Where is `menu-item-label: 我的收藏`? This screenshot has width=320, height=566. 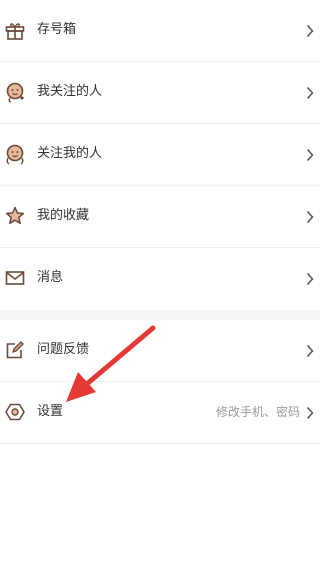 menu-item-label: 我的收藏 is located at coordinates (63, 215).